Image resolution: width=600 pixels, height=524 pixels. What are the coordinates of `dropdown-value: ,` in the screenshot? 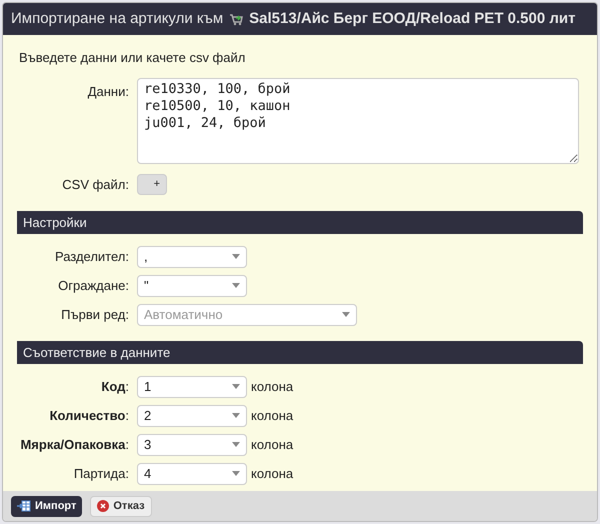 It's located at (146, 257).